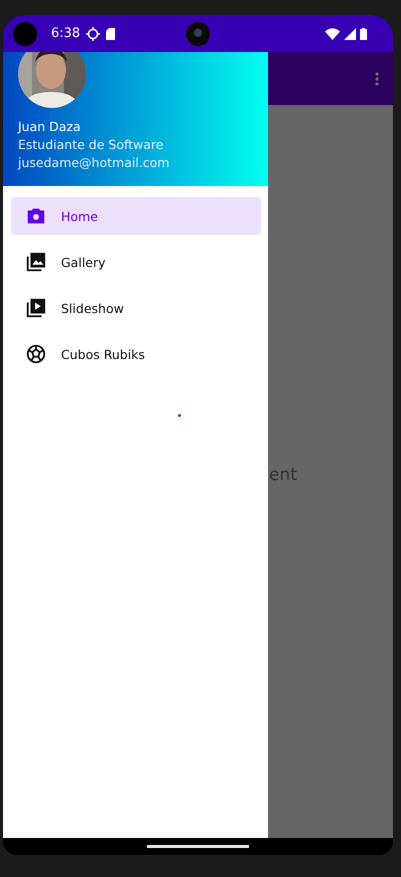  Describe the element at coordinates (36, 354) in the screenshot. I see `ball-icon` at that location.